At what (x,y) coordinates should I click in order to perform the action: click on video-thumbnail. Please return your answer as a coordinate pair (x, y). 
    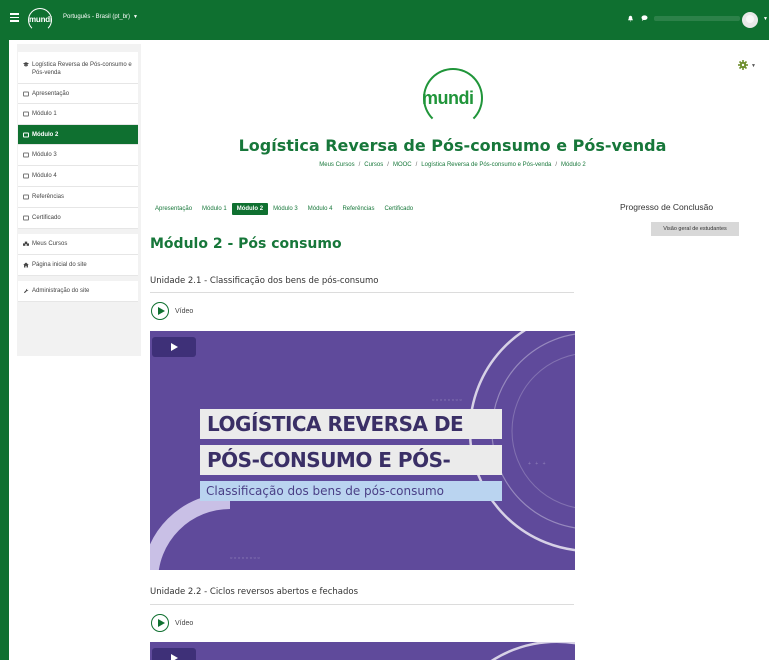
    Looking at the image, I should click on (362, 651).